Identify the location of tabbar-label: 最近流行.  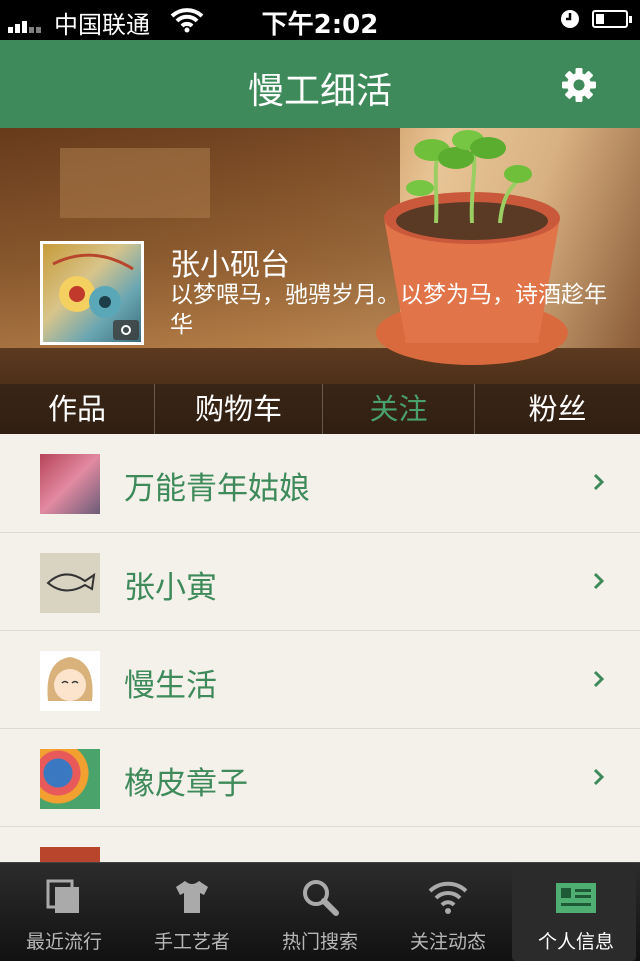
(63, 942).